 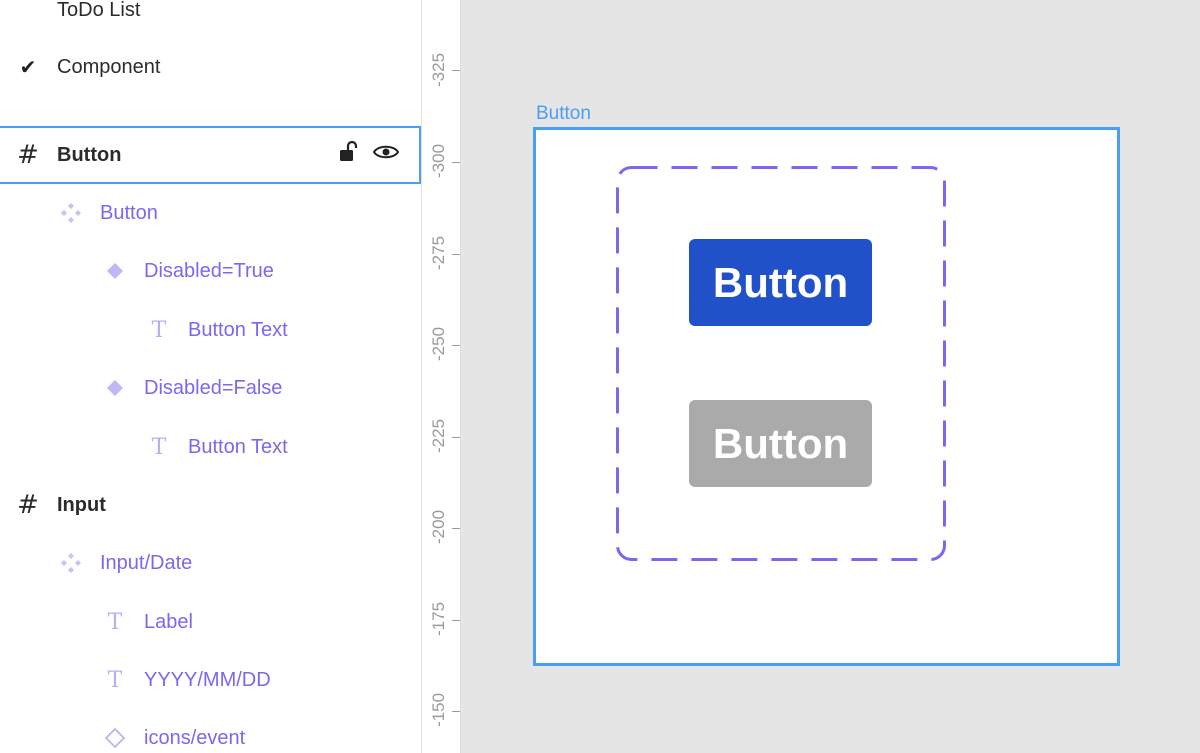 I want to click on checkmark-icon: ✔, so click(x=28, y=67).